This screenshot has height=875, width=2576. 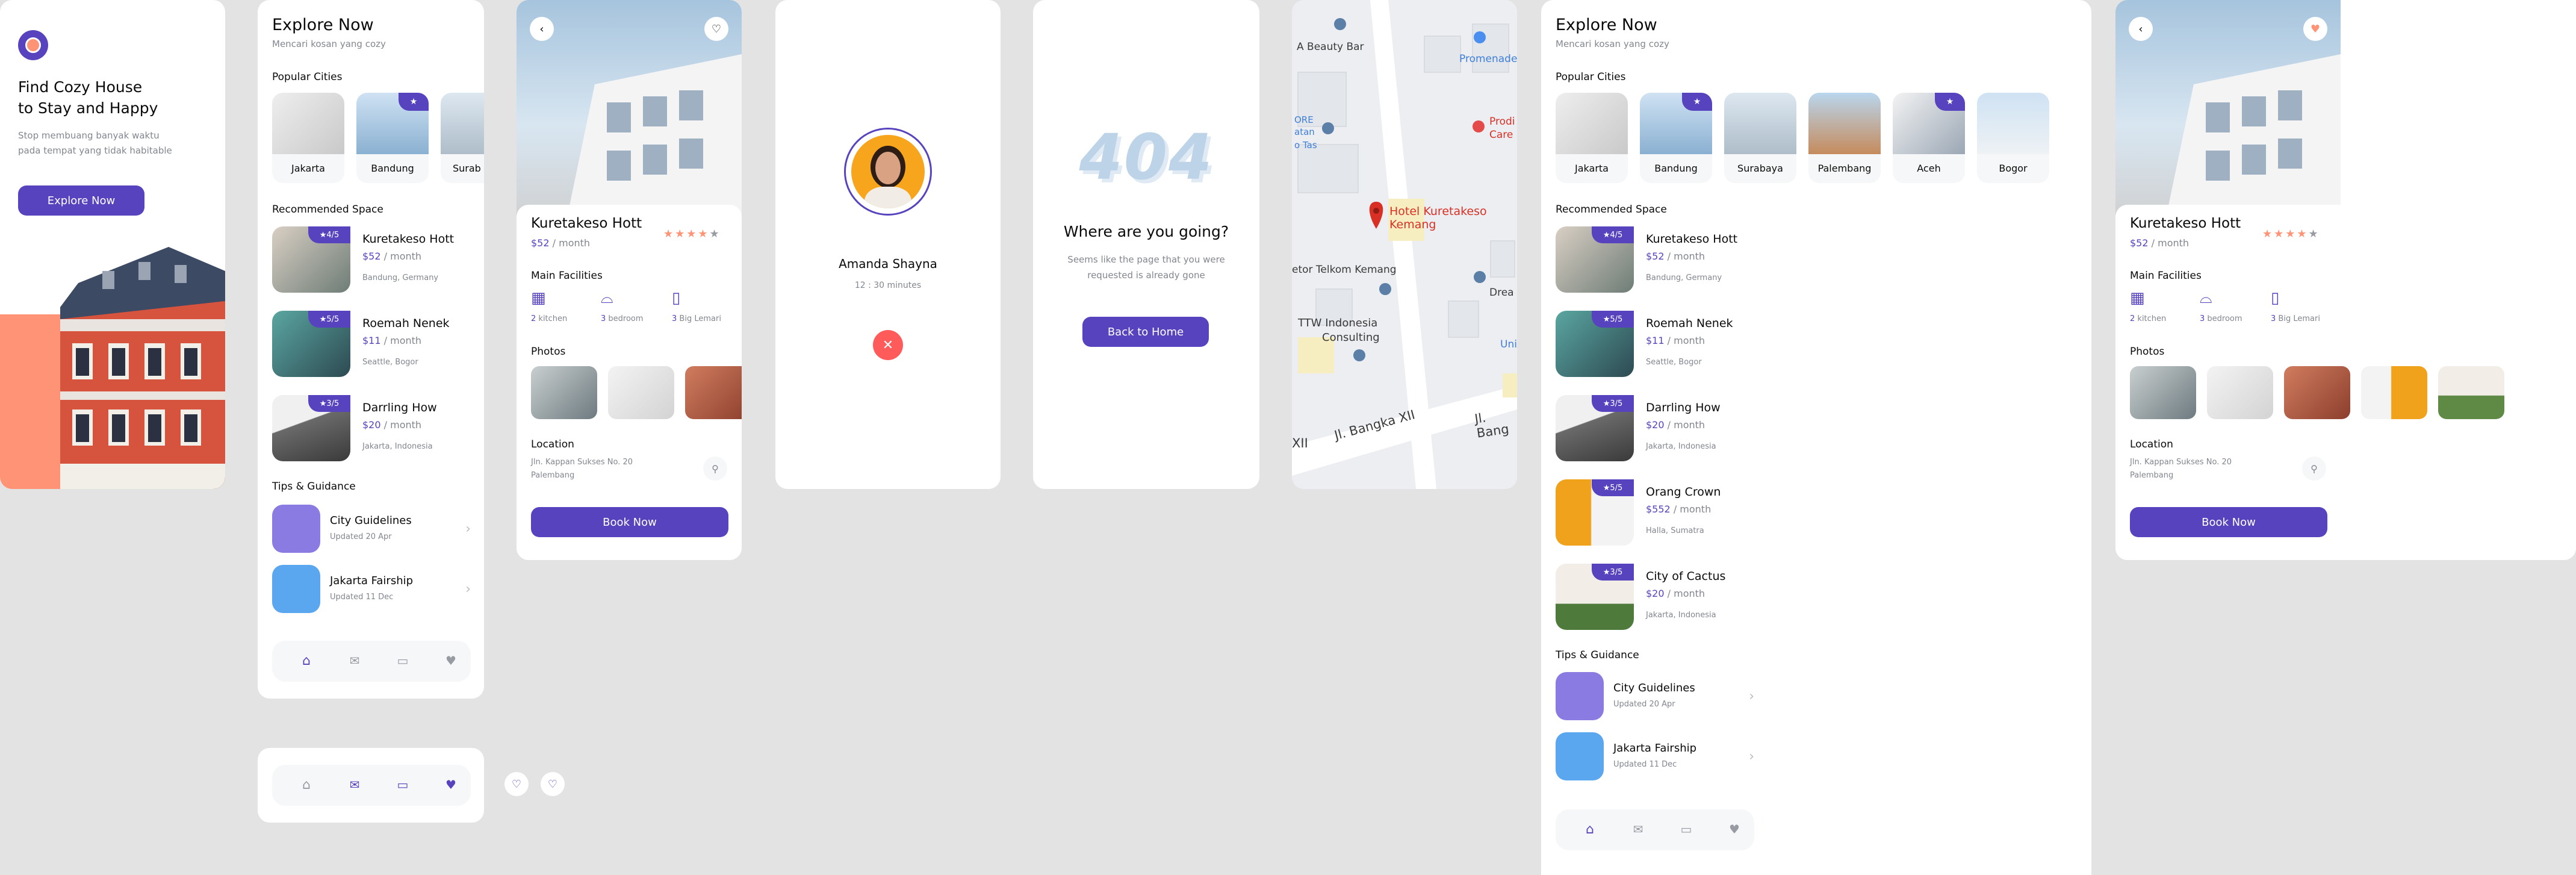 What do you see at coordinates (1612, 44) in the screenshot?
I see `page-subtitle: Mencari kosan yang cozy` at bounding box center [1612, 44].